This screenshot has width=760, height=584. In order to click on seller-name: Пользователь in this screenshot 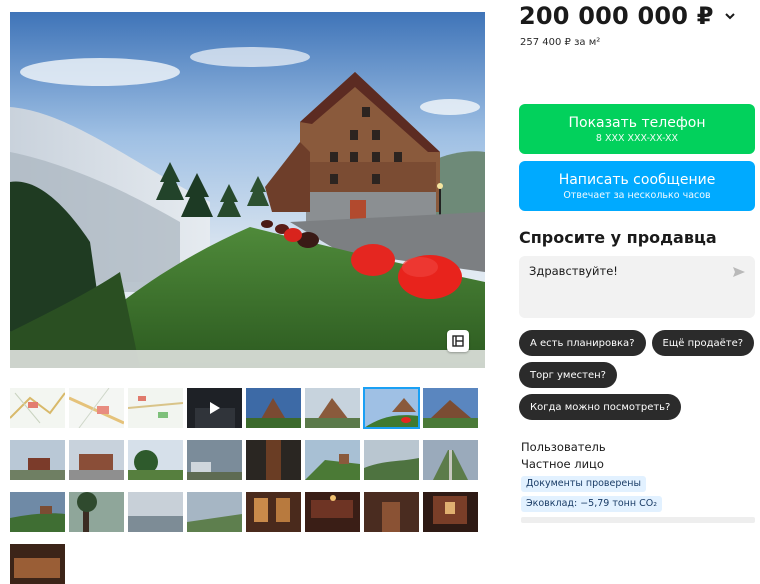, I will do `click(563, 447)`.